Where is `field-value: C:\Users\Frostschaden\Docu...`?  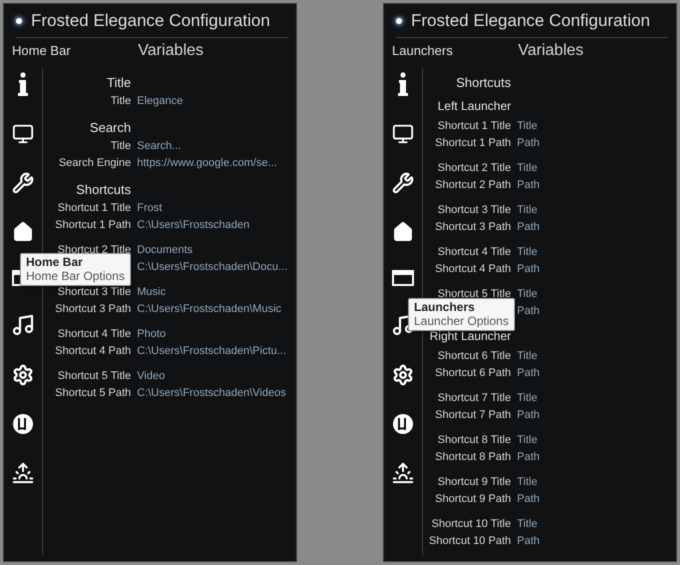 field-value: C:\Users\Frostschaden\Docu... is located at coordinates (212, 266).